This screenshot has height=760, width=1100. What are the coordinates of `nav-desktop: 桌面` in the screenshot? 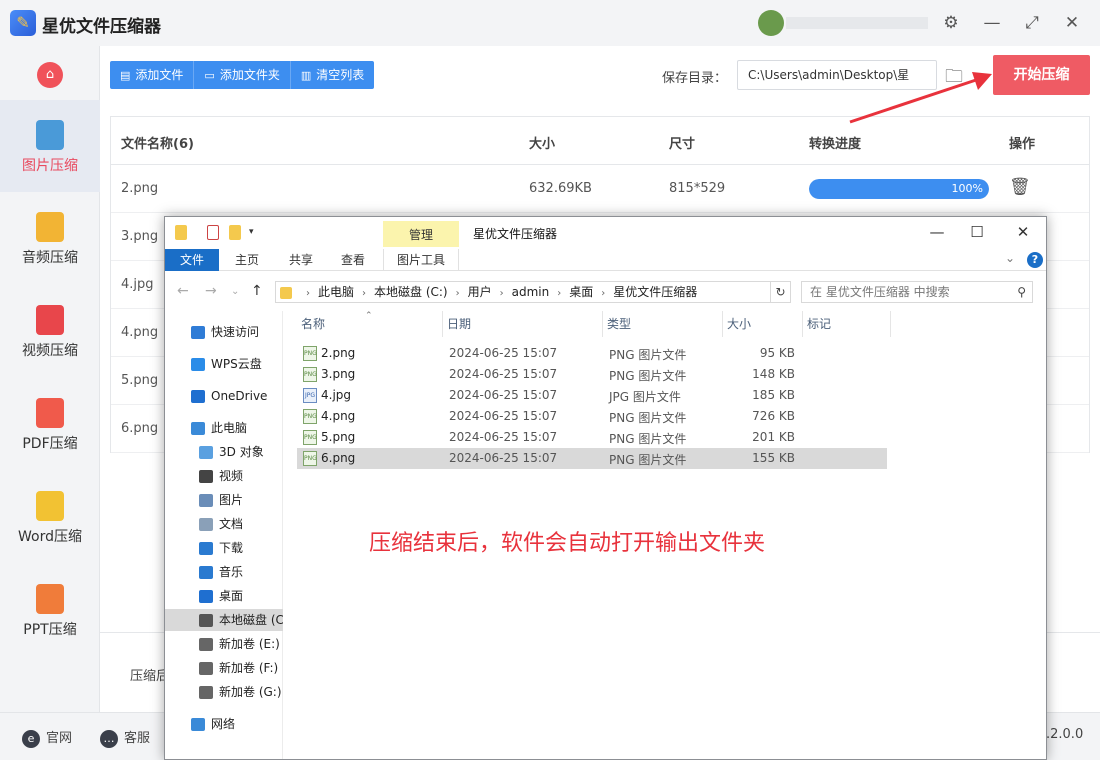 It's located at (224, 596).